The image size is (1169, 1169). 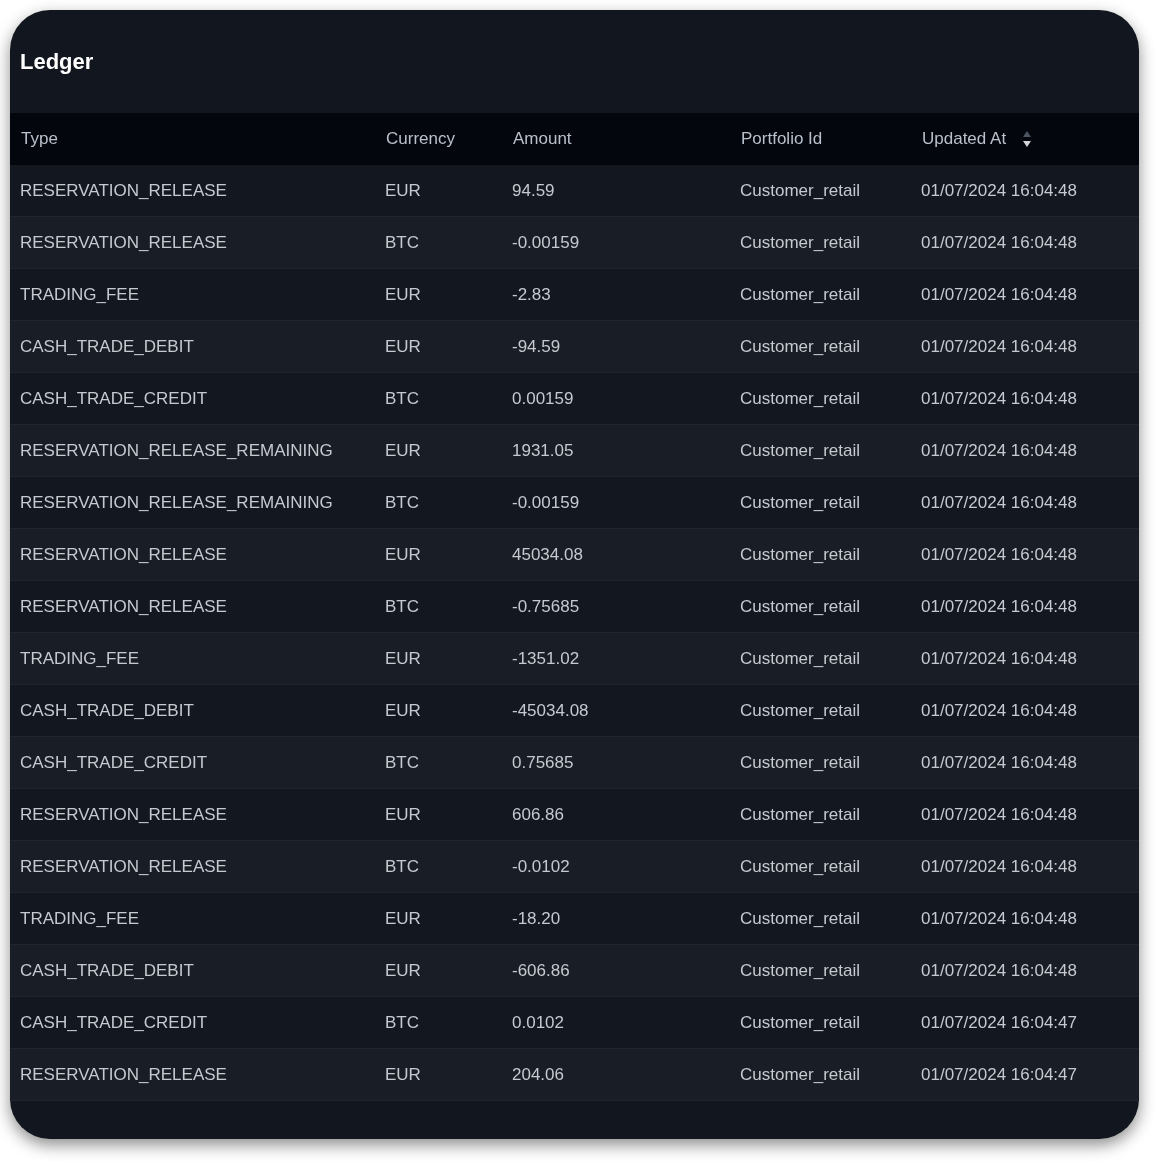 What do you see at coordinates (538, 1074) in the screenshot?
I see `table-cell-text: 204.06` at bounding box center [538, 1074].